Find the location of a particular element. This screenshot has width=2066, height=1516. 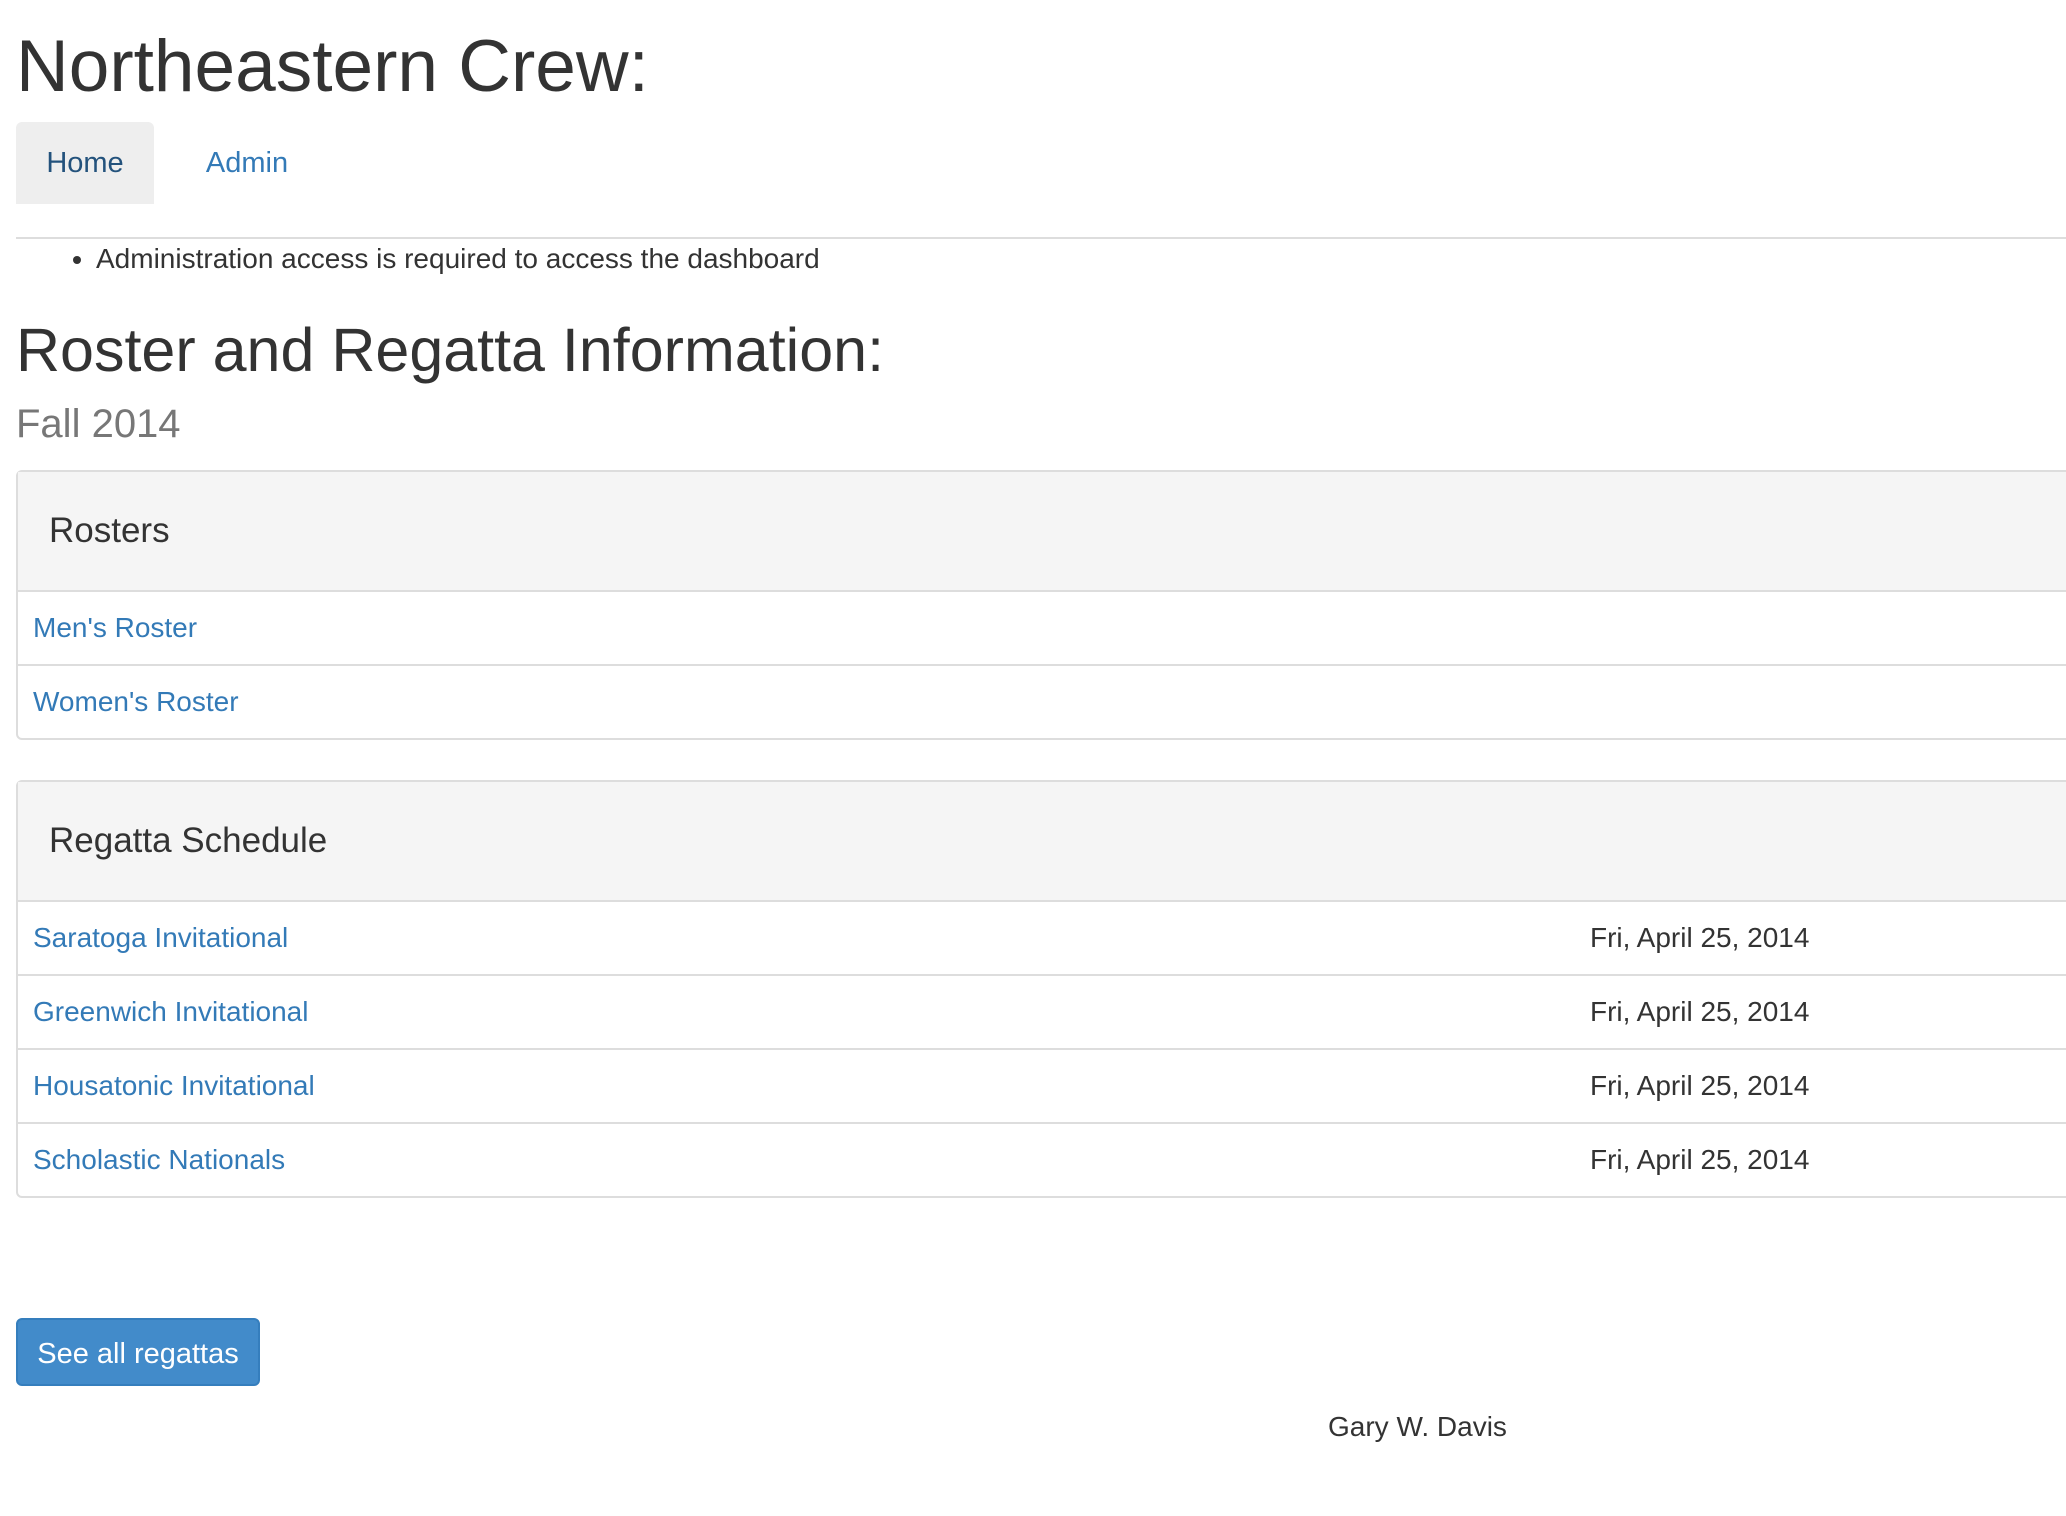

womens-roster-link: Women's Roster is located at coordinates (136, 702).